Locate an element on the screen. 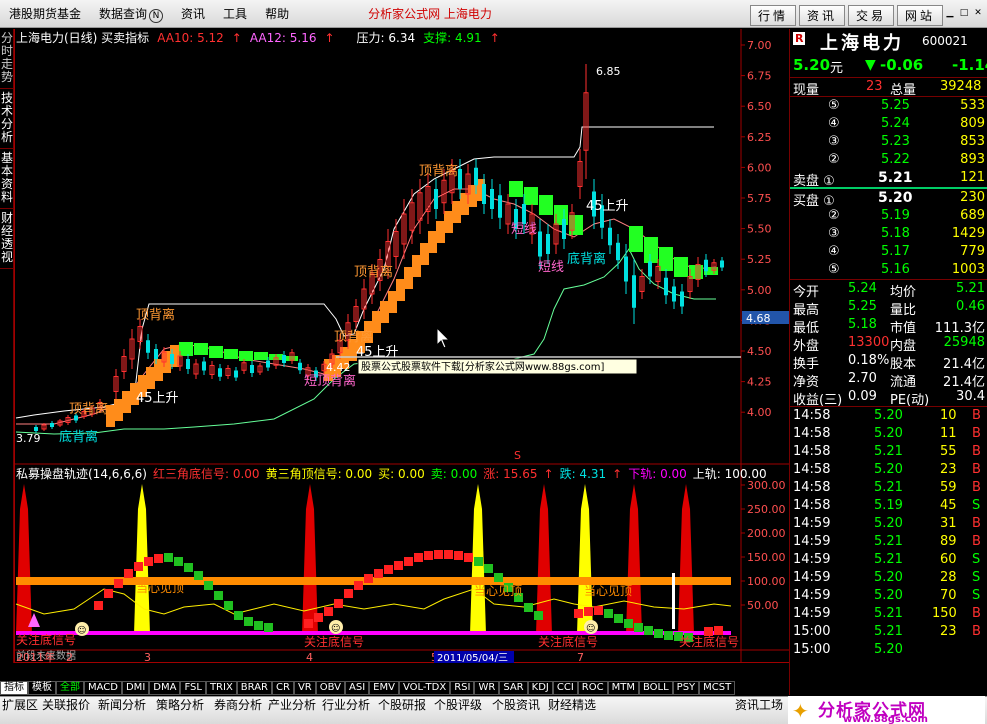 This screenshot has width=987, height=724. indicator-tab: 模板 is located at coordinates (42, 688).